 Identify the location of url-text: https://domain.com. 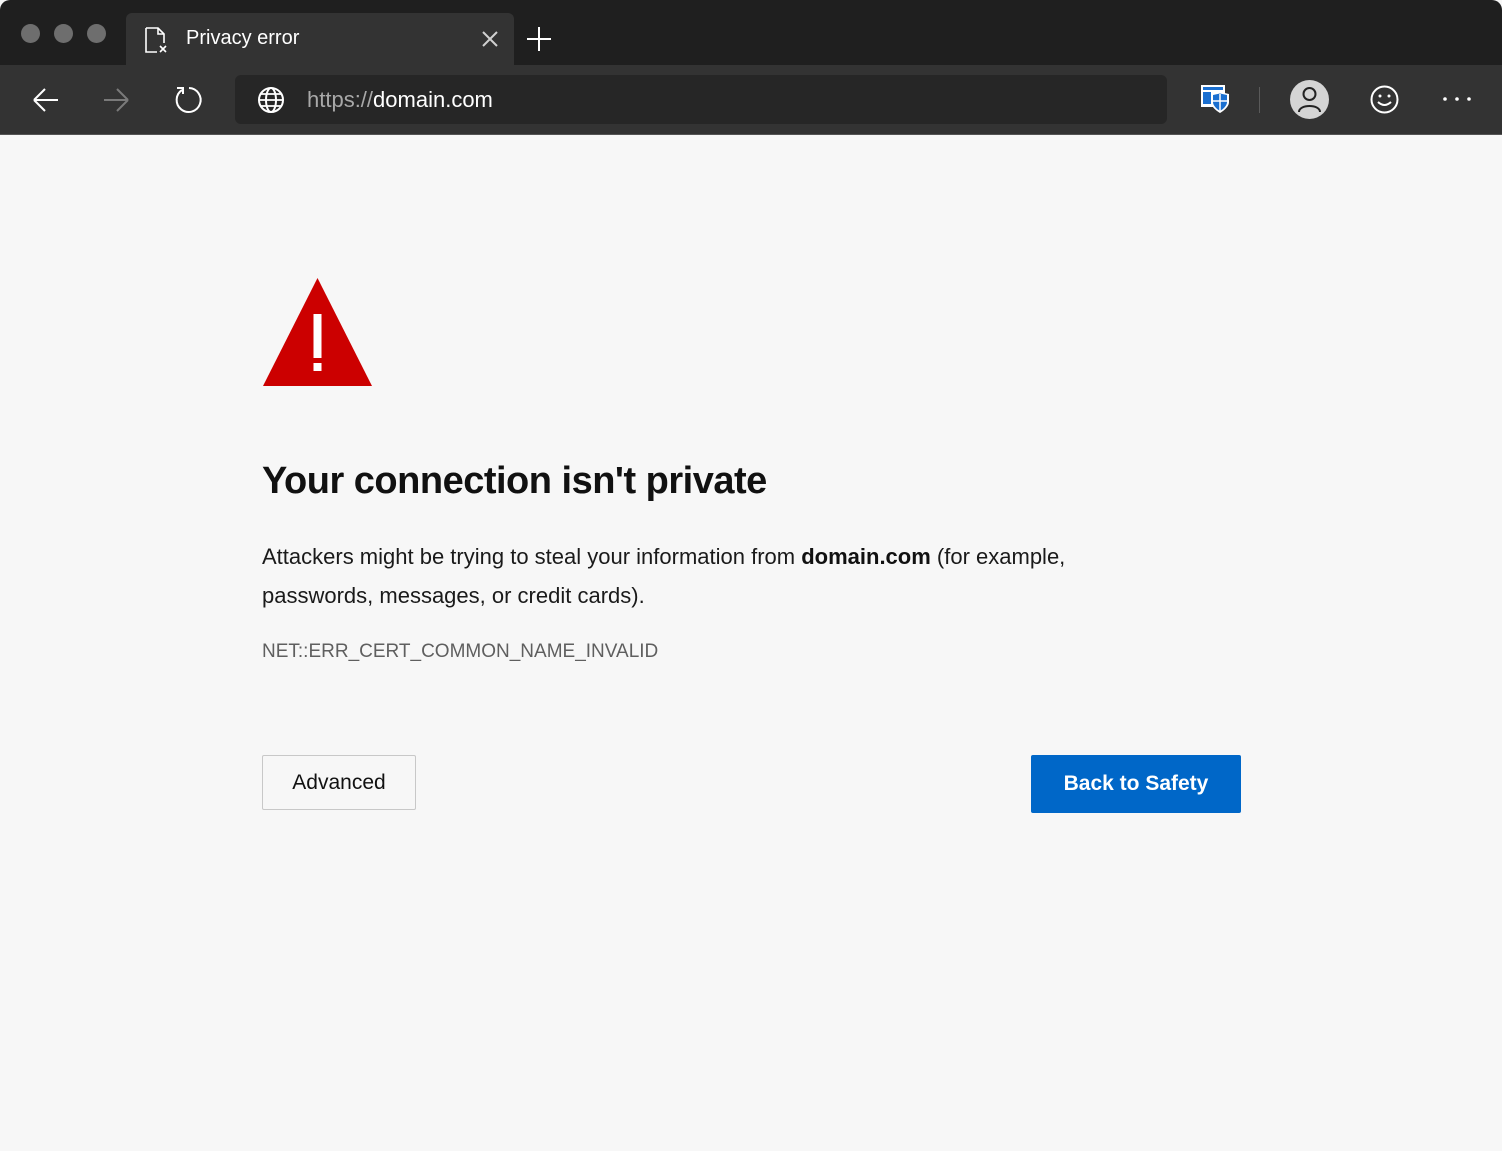
(400, 100).